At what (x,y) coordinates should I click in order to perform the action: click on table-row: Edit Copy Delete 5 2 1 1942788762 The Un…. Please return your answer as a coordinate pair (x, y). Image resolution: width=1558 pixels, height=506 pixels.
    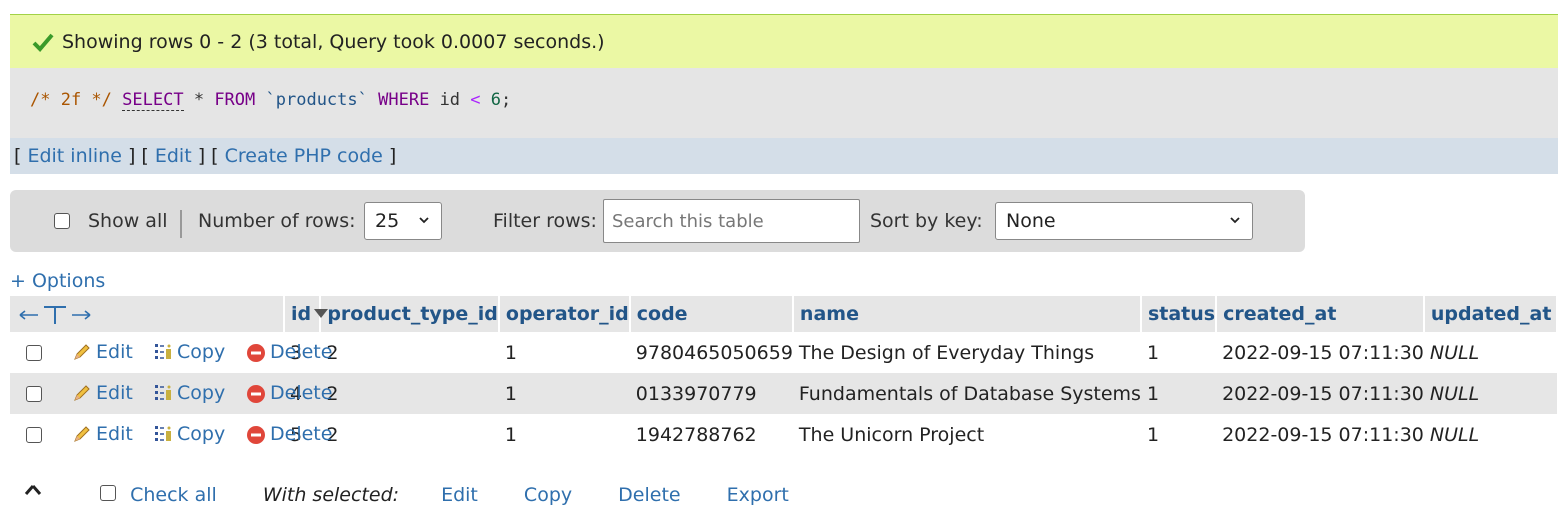
    Looking at the image, I should click on (783, 434).